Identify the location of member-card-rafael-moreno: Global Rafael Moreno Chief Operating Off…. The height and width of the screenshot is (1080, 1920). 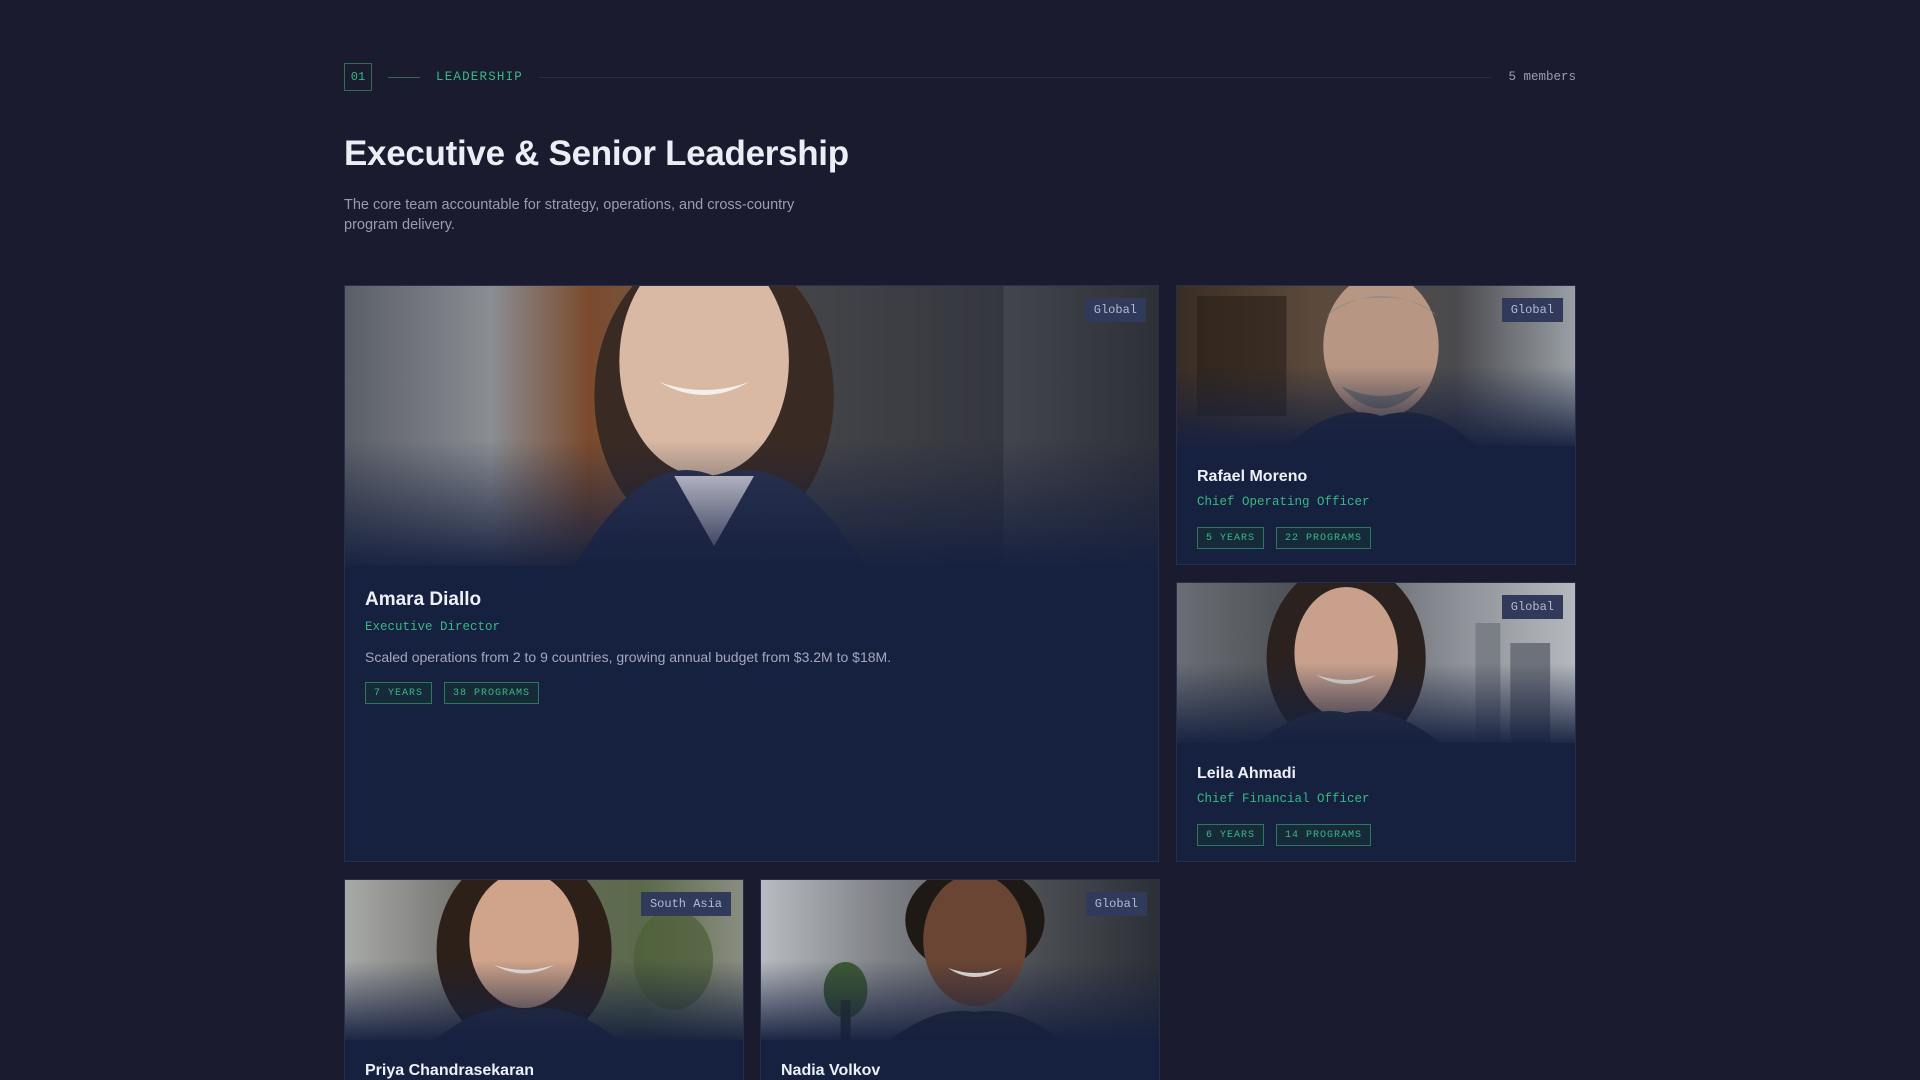
(1376, 425).